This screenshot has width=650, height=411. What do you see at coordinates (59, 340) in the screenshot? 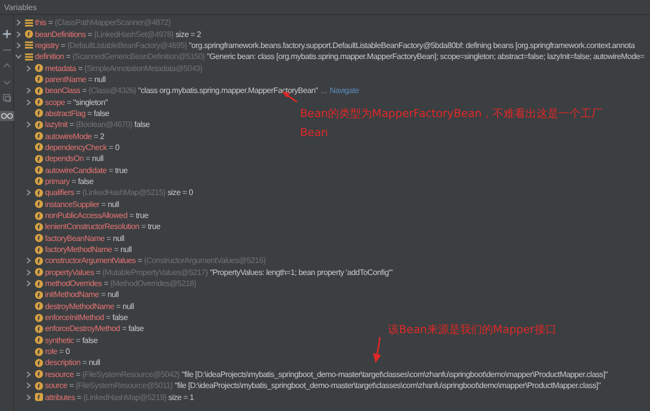
I see `variable-name: synthetic` at bounding box center [59, 340].